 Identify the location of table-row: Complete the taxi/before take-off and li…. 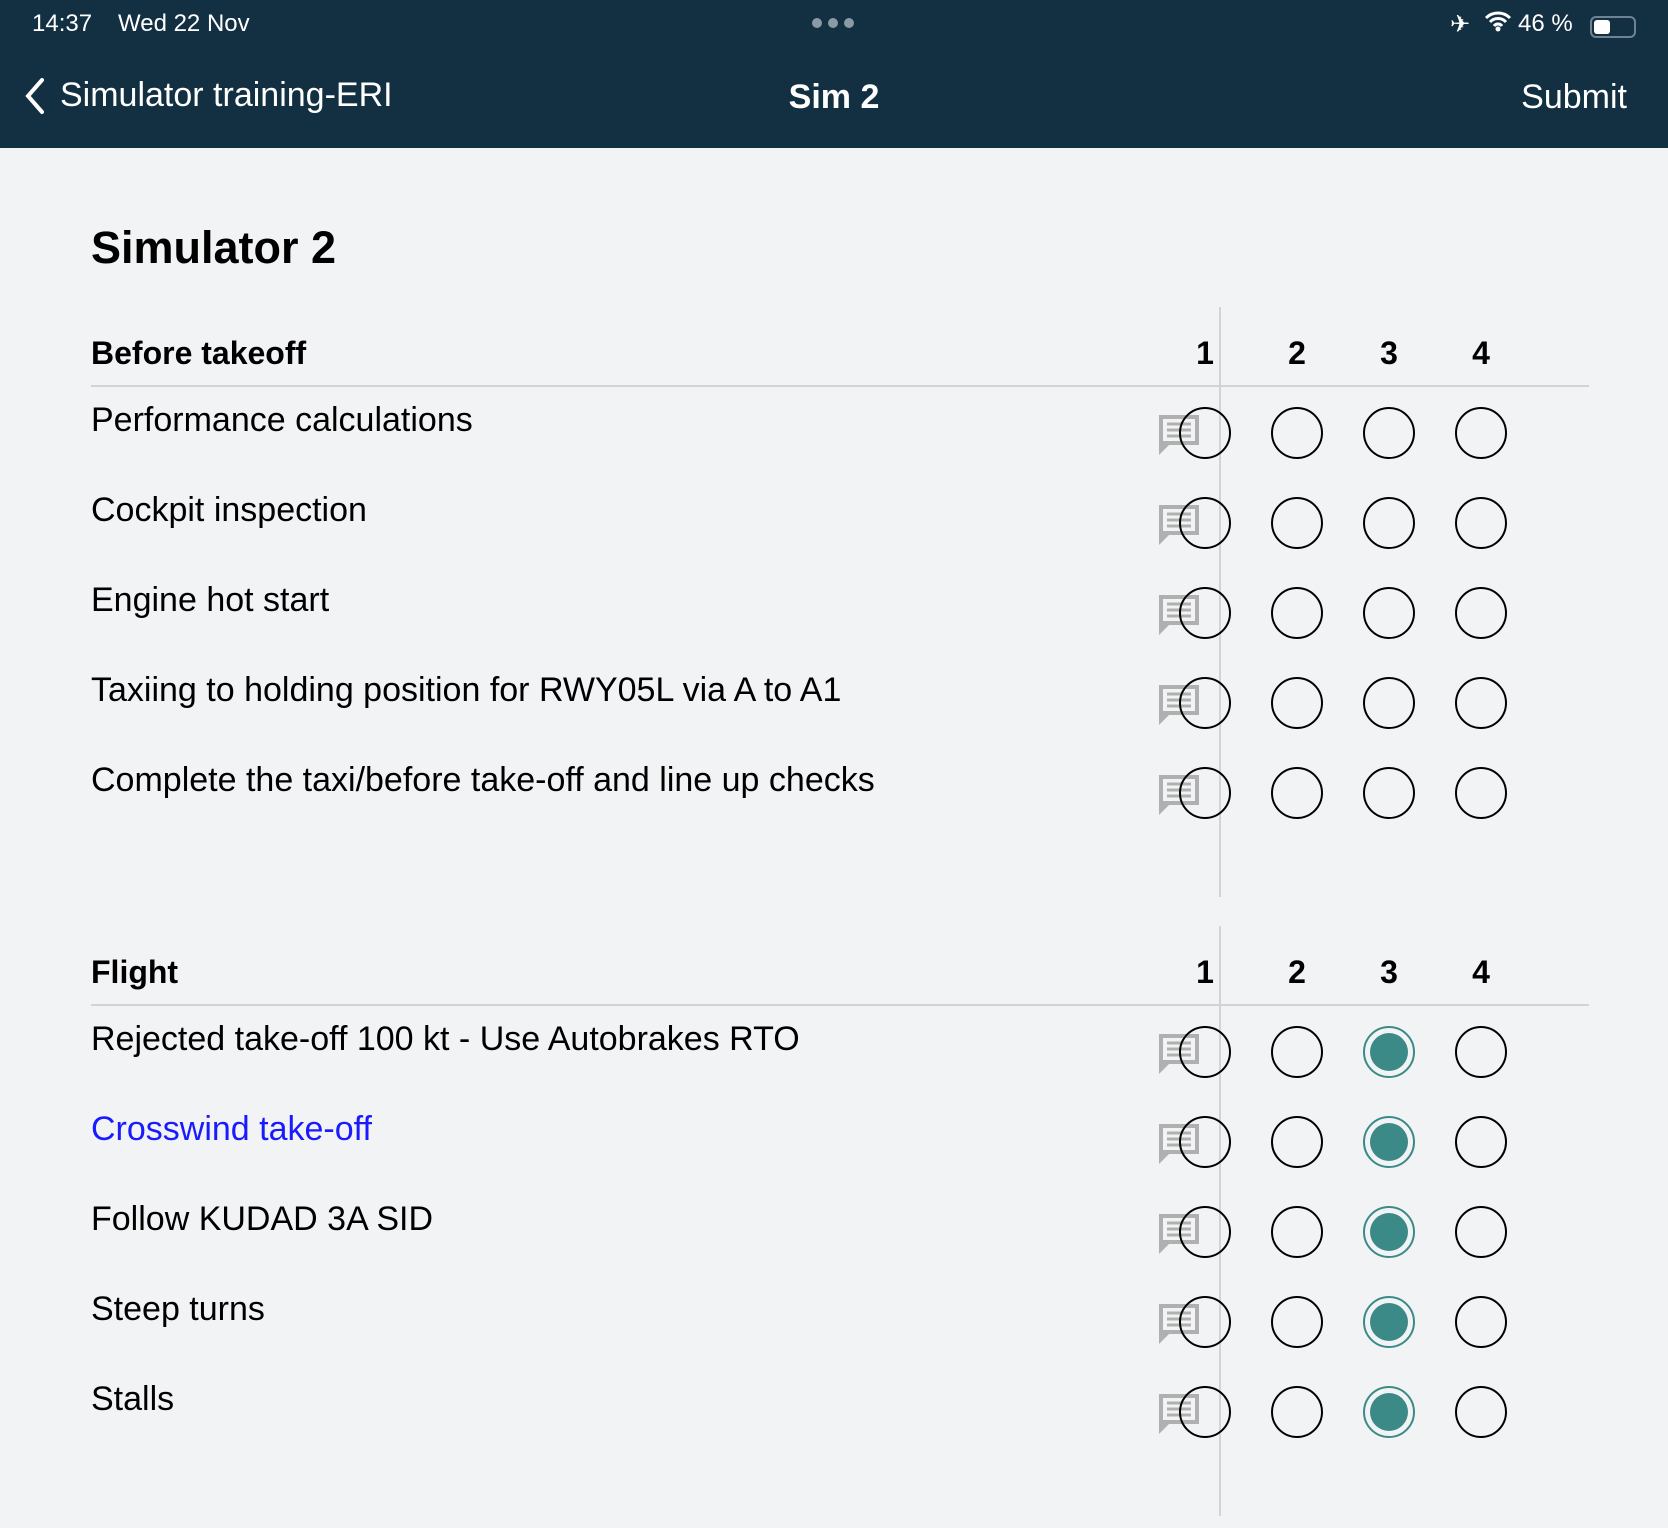
(840, 792).